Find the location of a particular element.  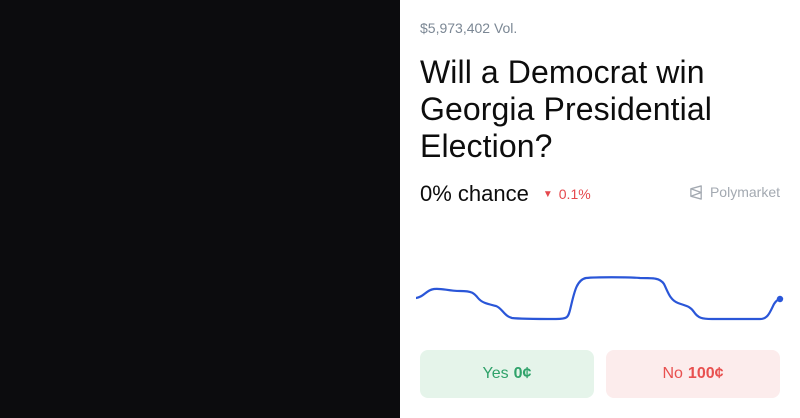

change-badge: ▼ 0.1% is located at coordinates (567, 194).